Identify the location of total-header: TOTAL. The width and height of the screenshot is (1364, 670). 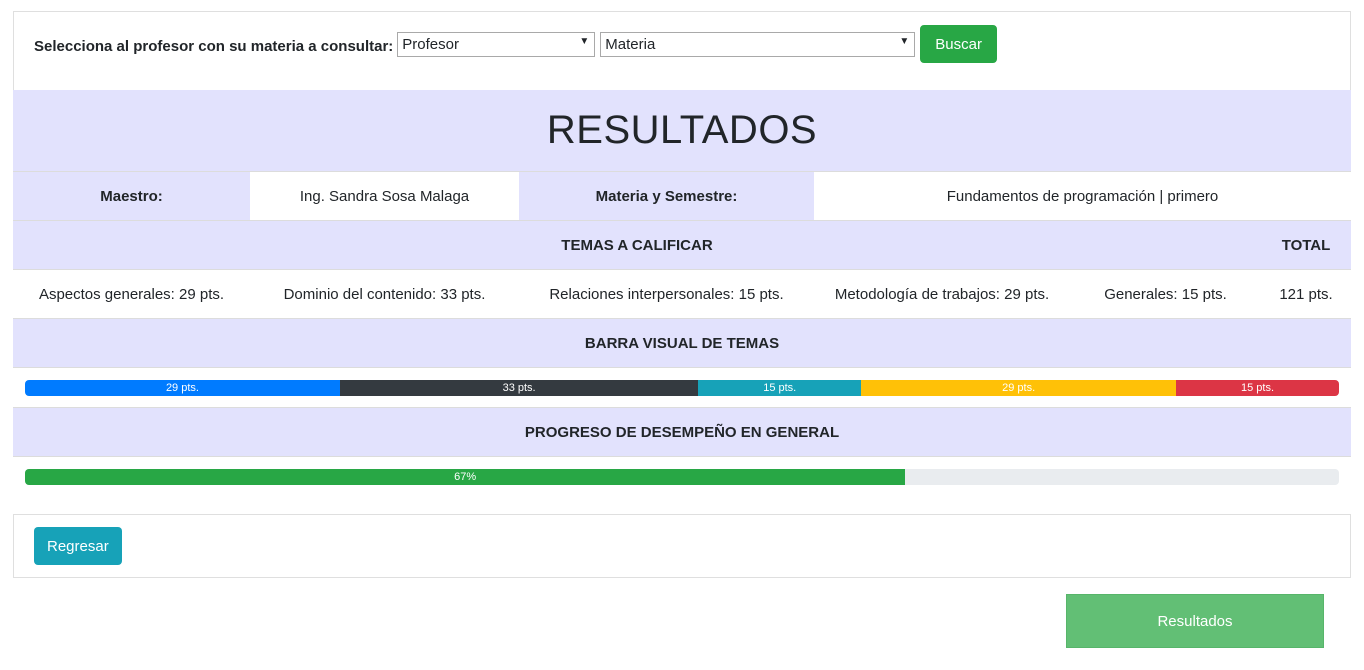
(1306, 245).